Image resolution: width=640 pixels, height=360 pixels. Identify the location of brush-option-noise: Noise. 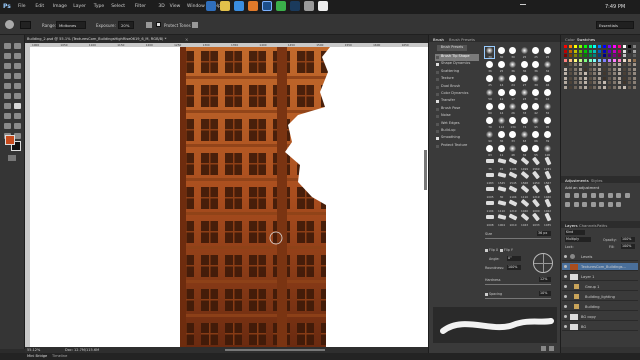
(457, 116).